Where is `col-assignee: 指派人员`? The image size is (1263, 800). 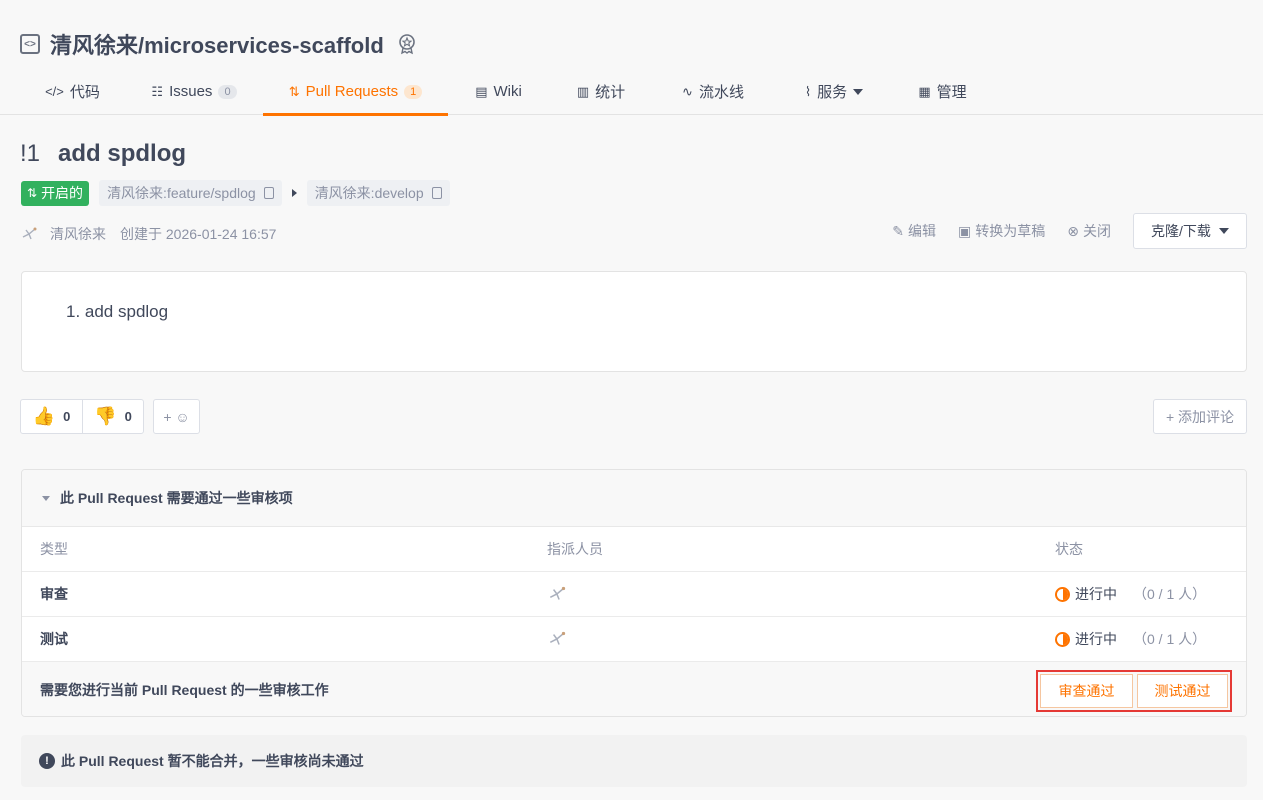 col-assignee: 指派人员 is located at coordinates (575, 549).